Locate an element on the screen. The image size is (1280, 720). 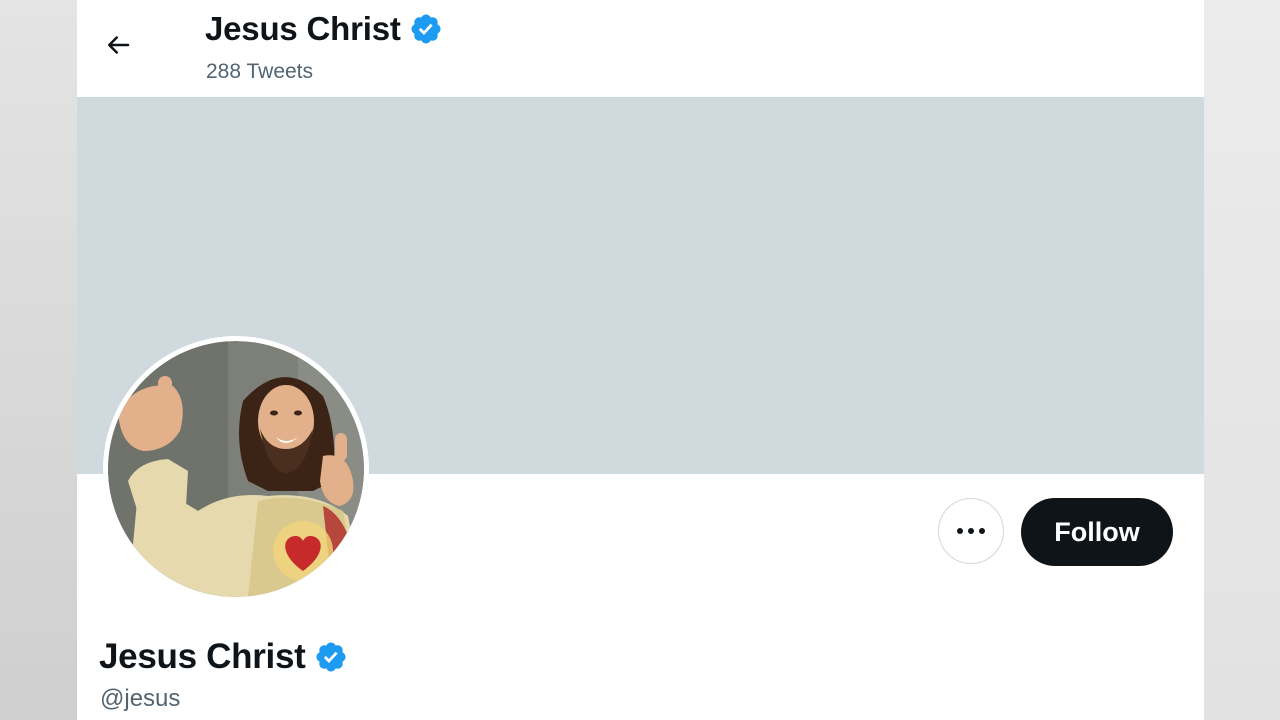
arrow-left-icon is located at coordinates (118, 47).